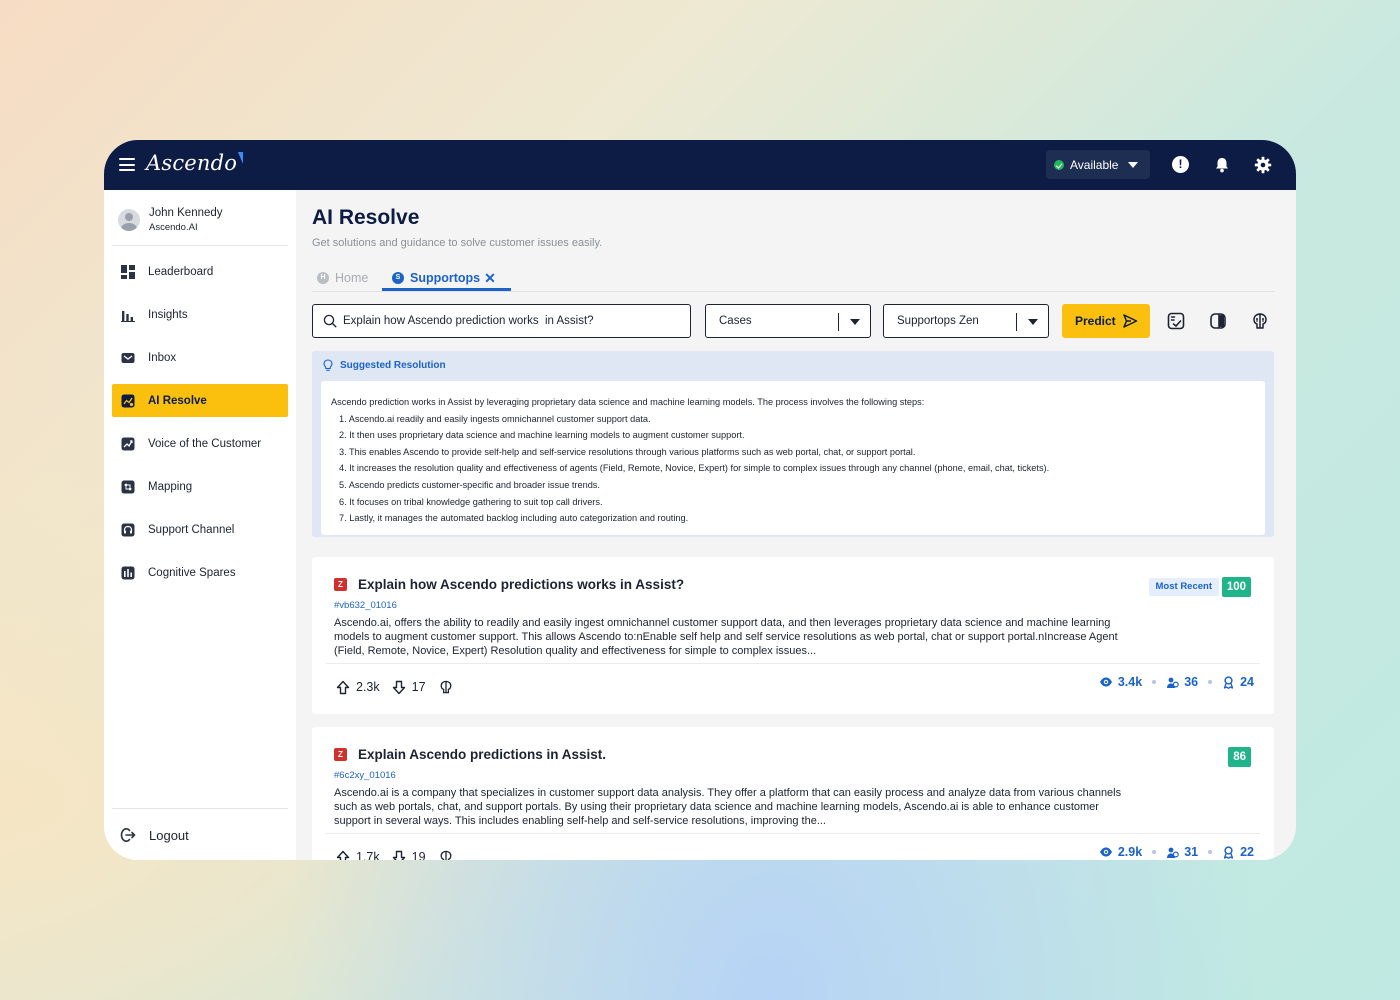 This screenshot has width=1400, height=1000. What do you see at coordinates (1222, 165) in the screenshot?
I see `bell-icon` at bounding box center [1222, 165].